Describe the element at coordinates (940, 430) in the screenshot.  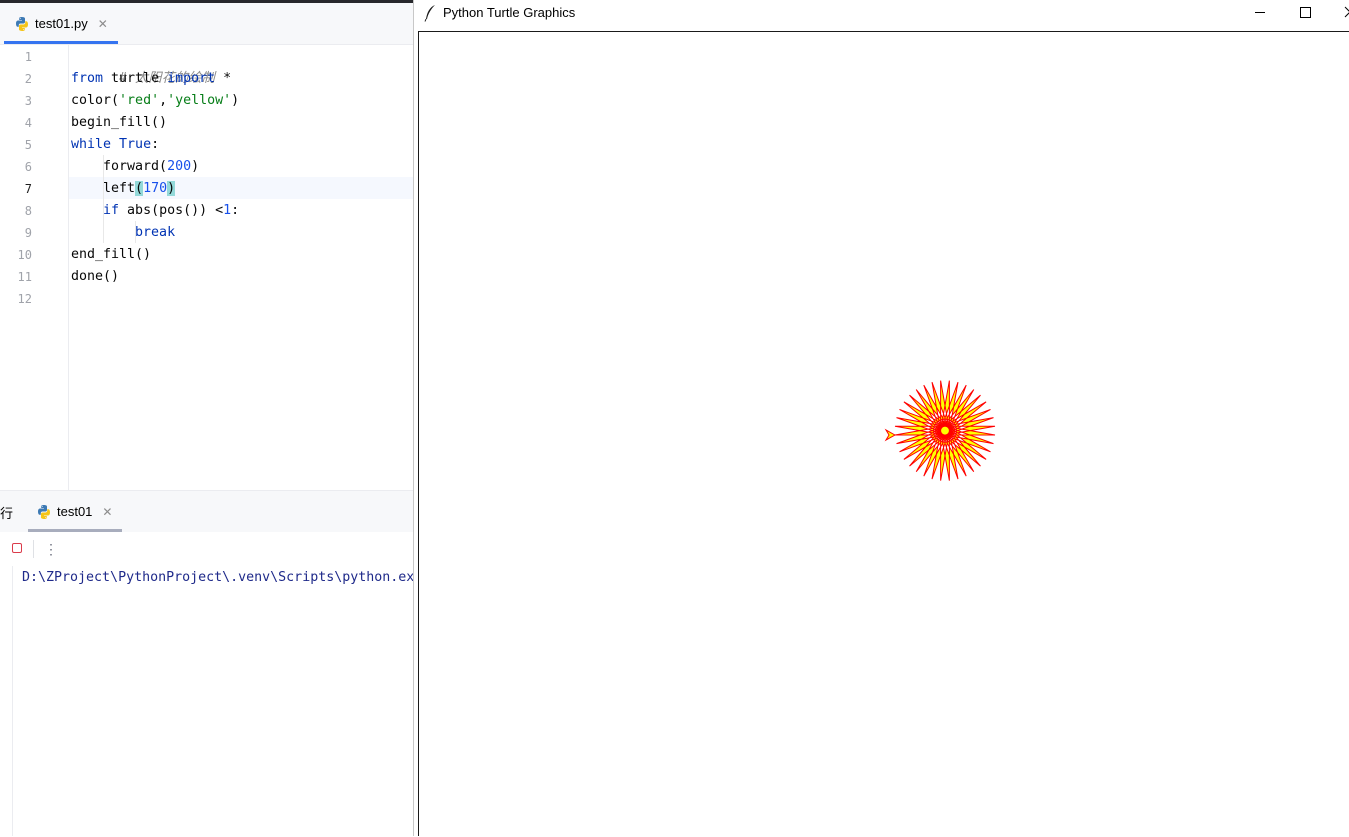
I see `turtle-canvas` at that location.